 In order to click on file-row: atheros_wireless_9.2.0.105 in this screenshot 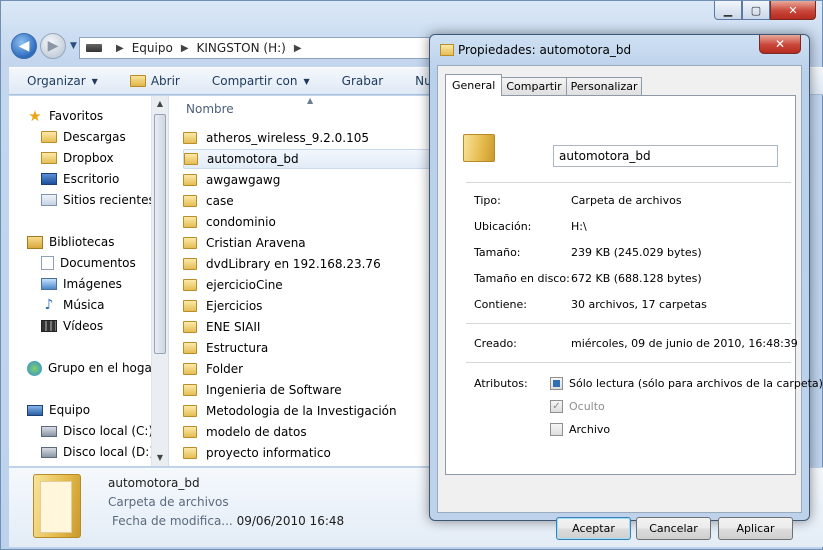, I will do `click(308, 138)`.